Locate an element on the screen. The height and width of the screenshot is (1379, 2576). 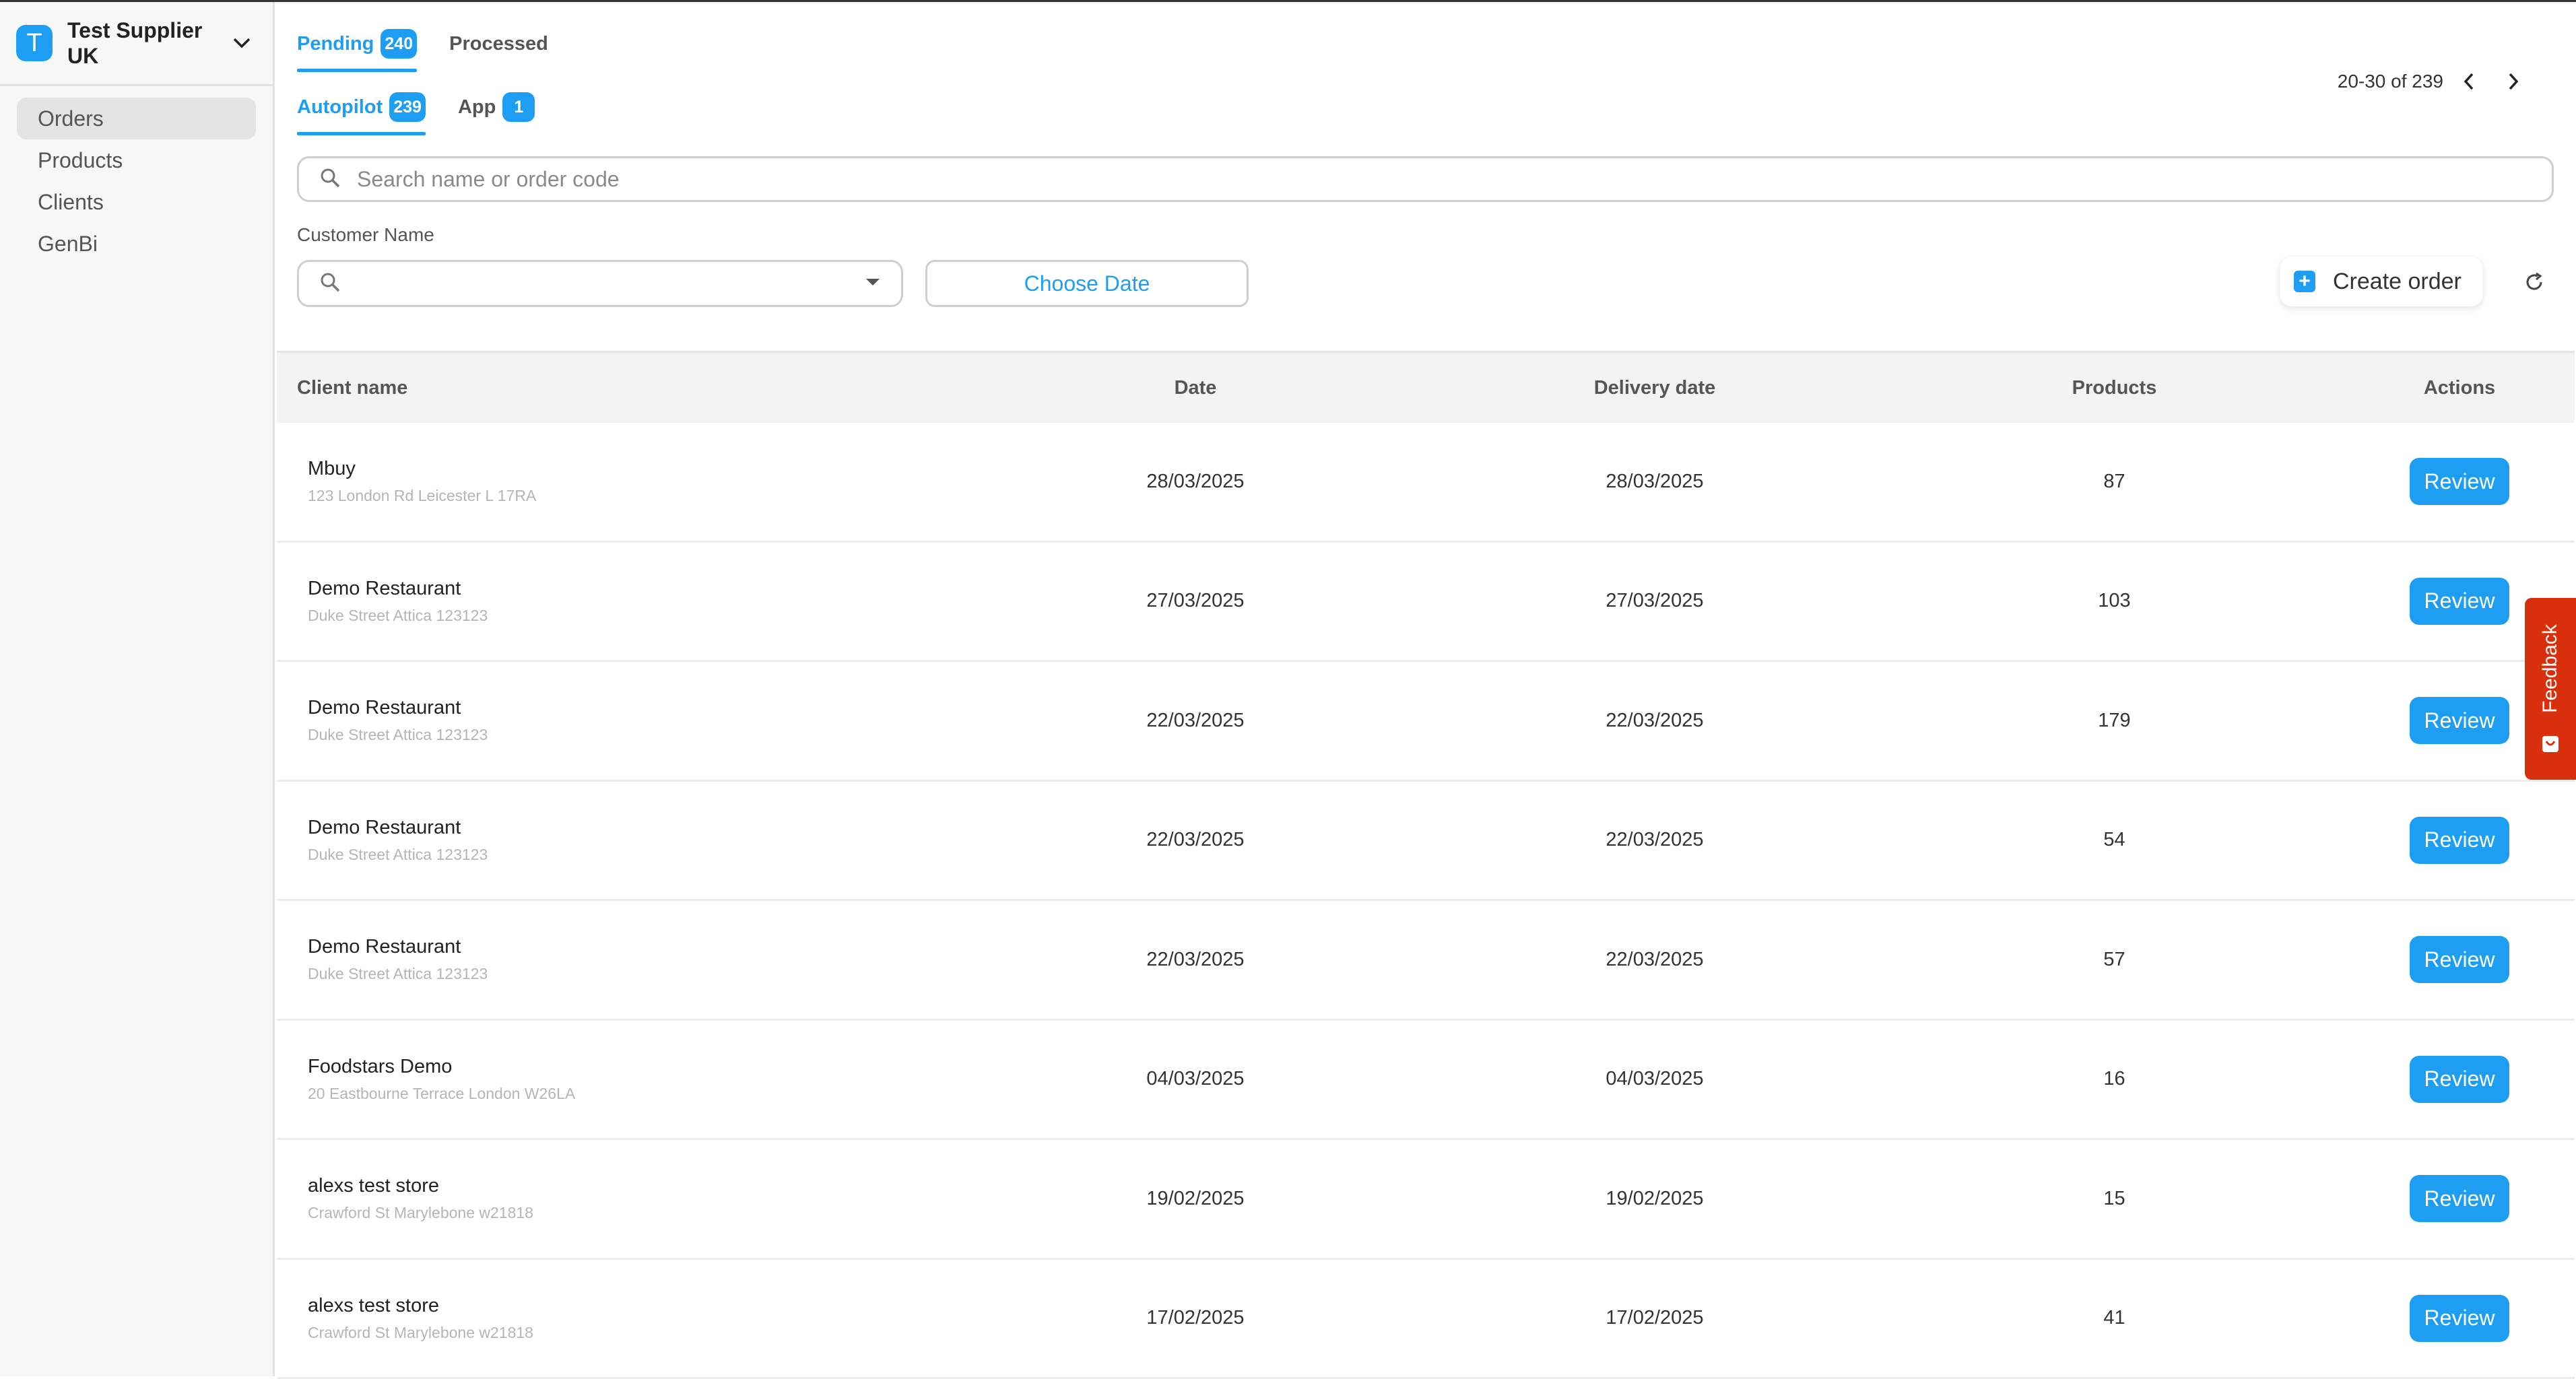
tab-pending: Pending 240 is located at coordinates (357, 51).